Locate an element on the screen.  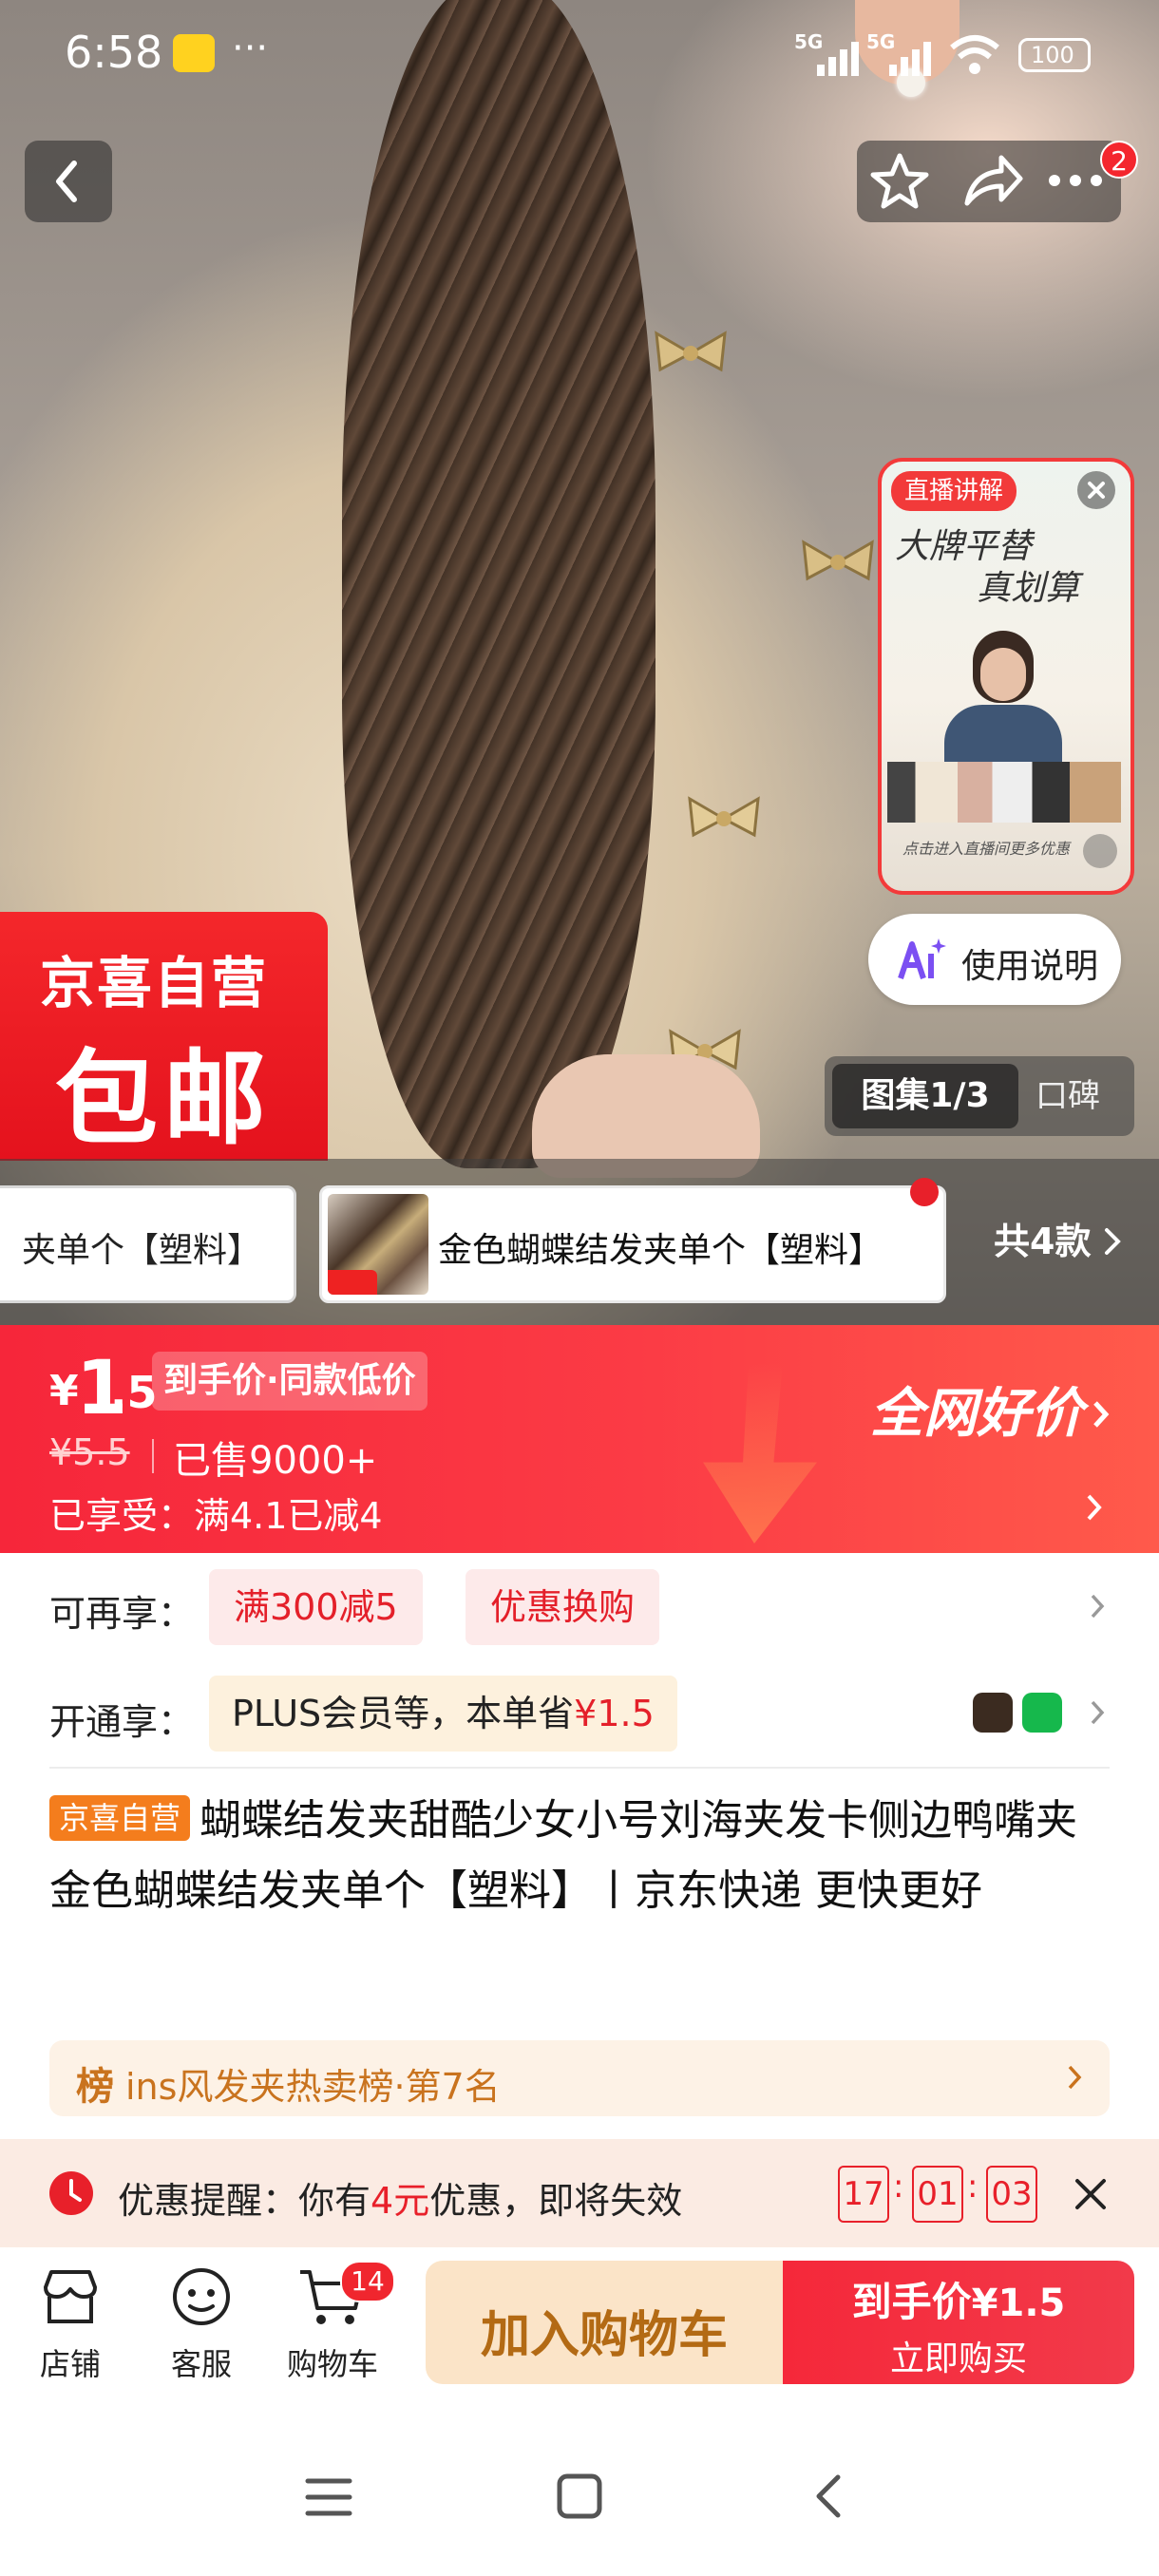
good-price-slogan: 全网好价 is located at coordinates (990, 1409).